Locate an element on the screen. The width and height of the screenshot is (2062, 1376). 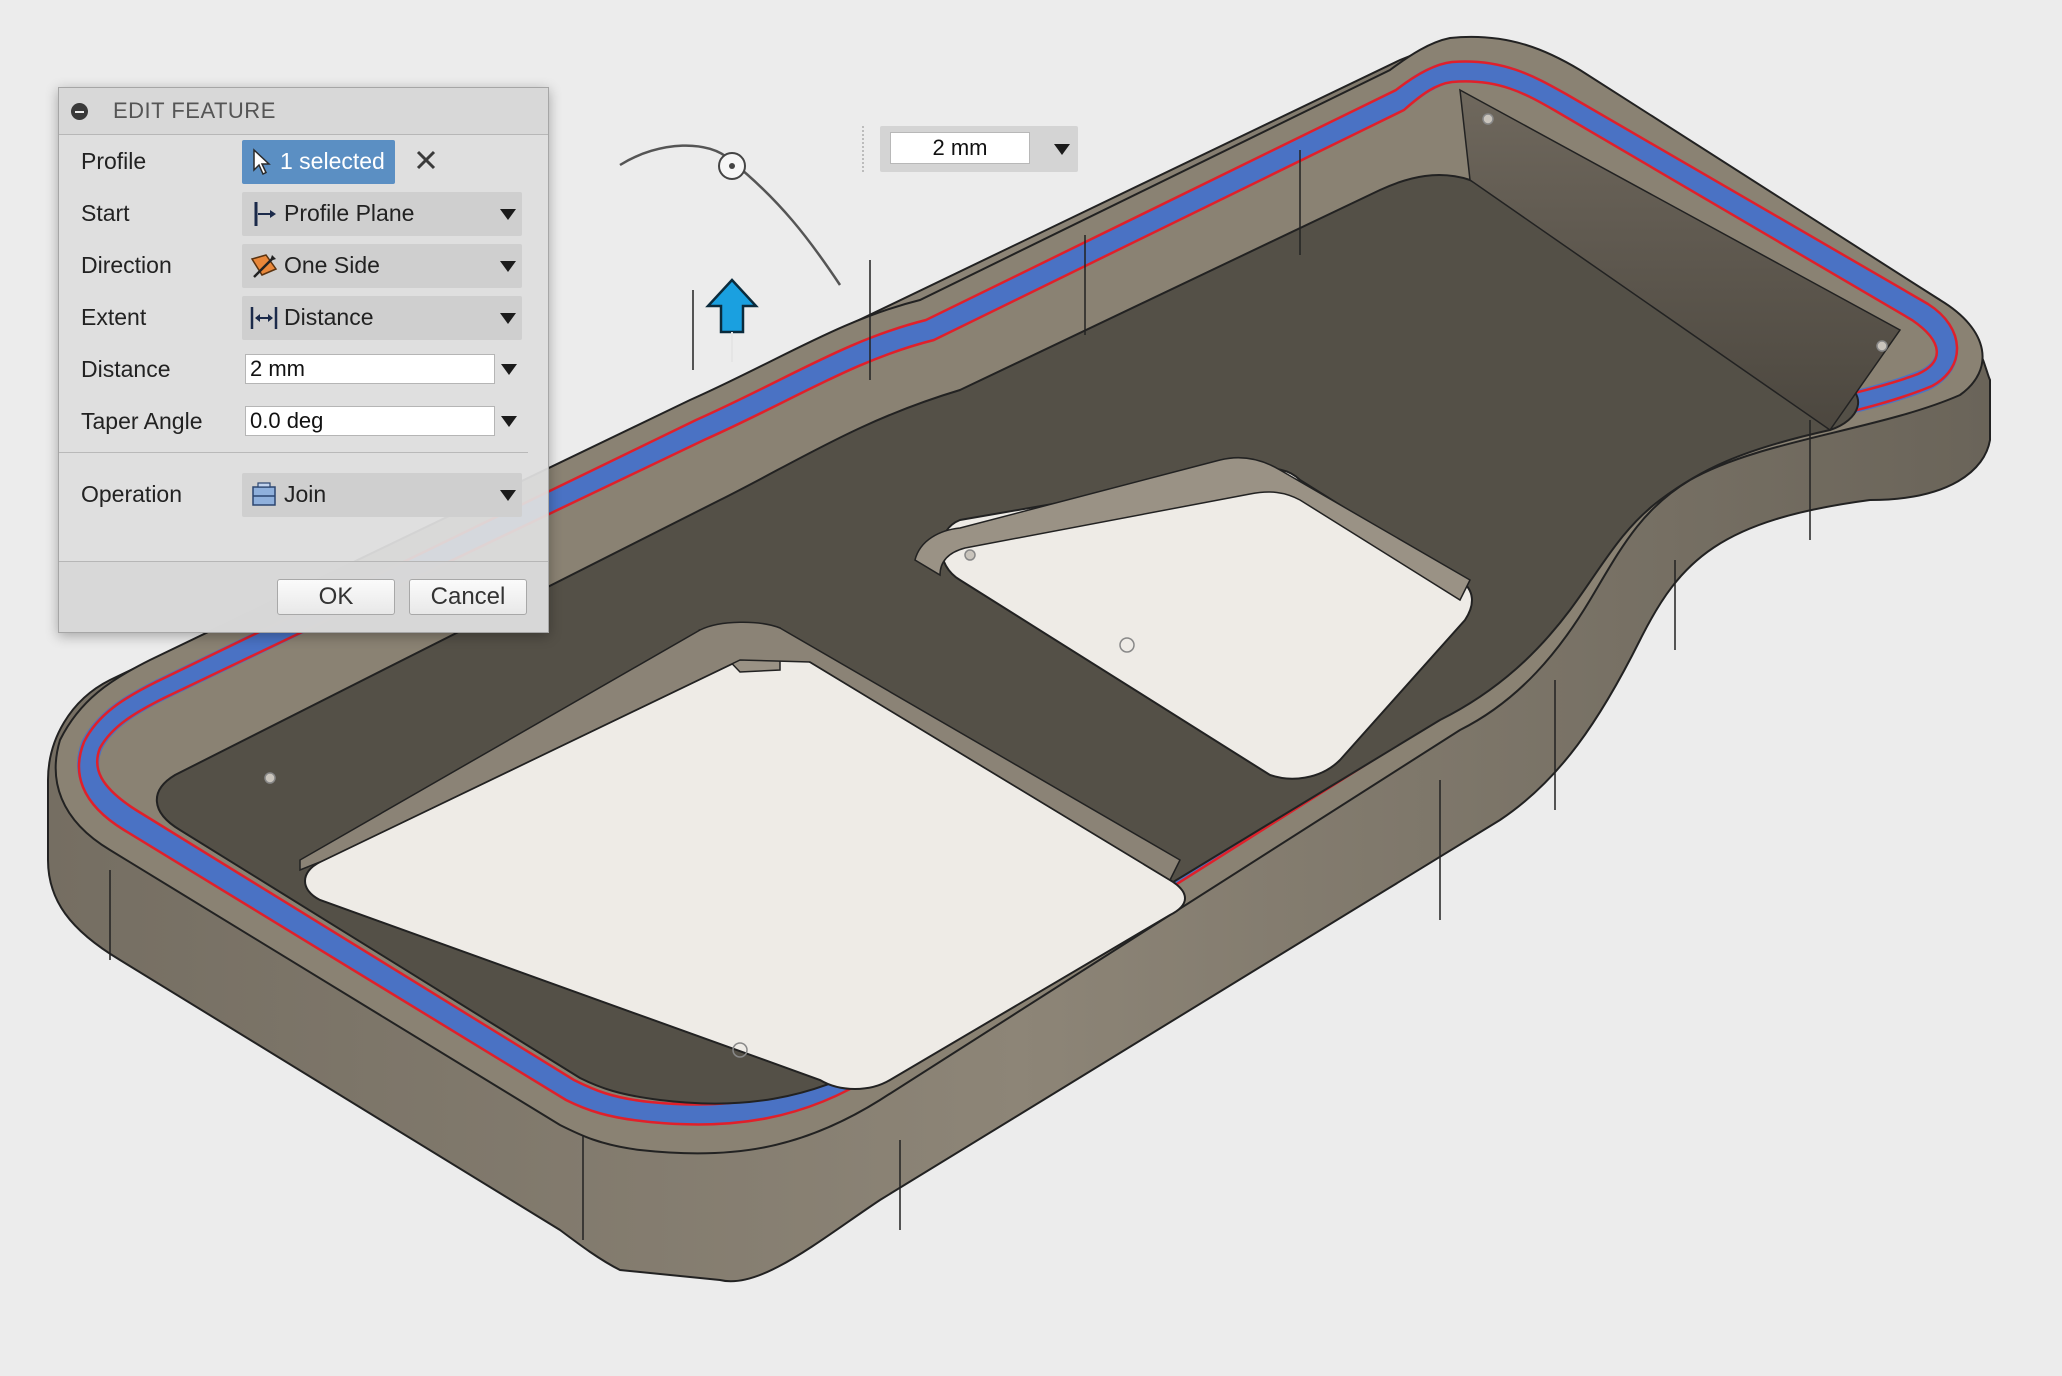
dialog-header: EDIT FEATURE is located at coordinates (303, 111).